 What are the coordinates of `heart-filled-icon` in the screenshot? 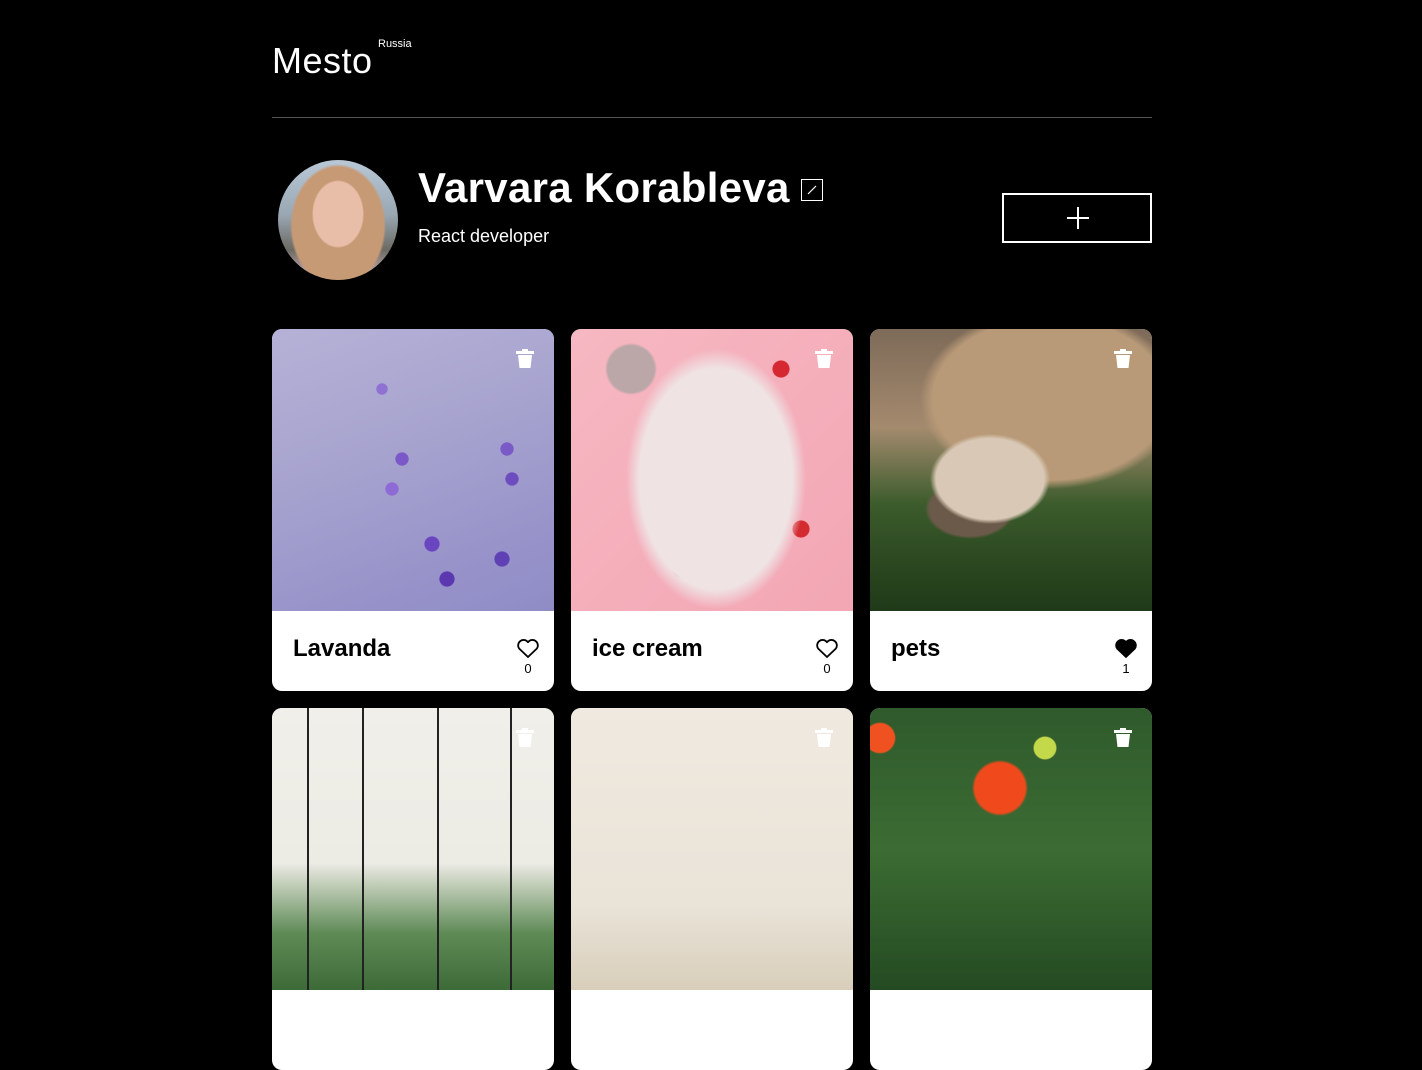 It's located at (1126, 648).